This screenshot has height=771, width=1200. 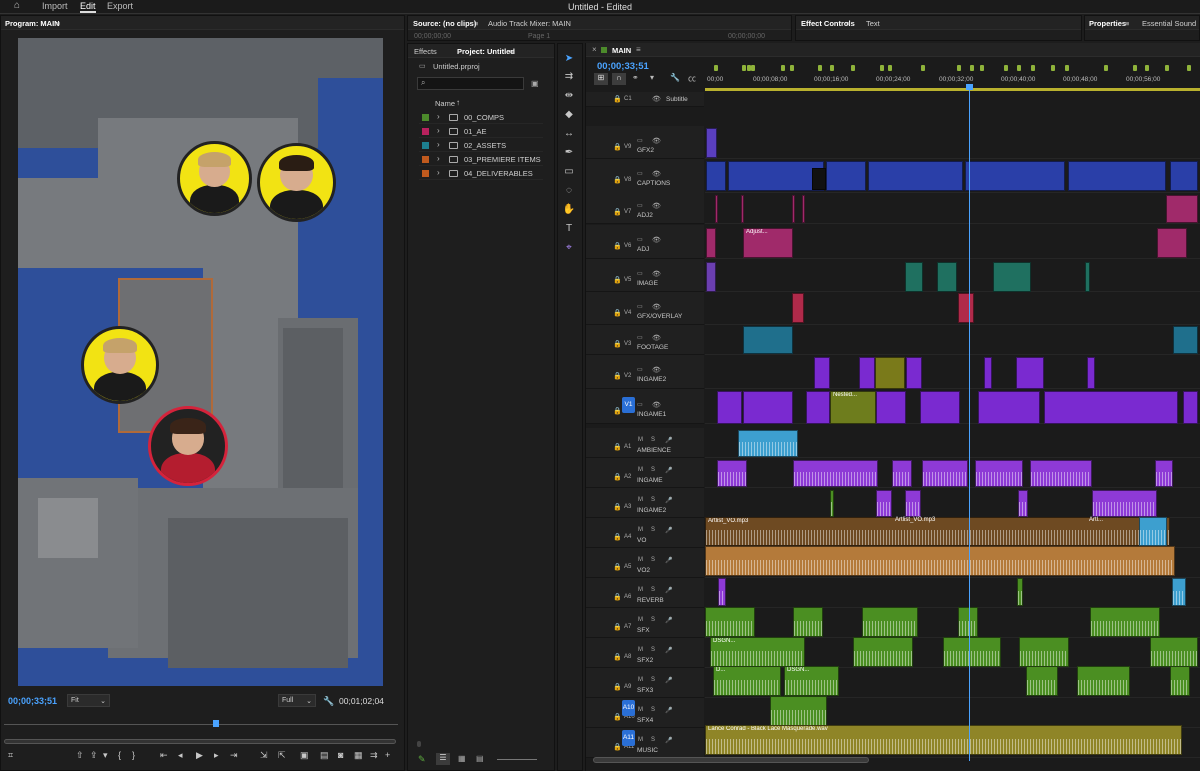 What do you see at coordinates (569, 77) in the screenshot?
I see `track-select-icon: ⇉` at bounding box center [569, 77].